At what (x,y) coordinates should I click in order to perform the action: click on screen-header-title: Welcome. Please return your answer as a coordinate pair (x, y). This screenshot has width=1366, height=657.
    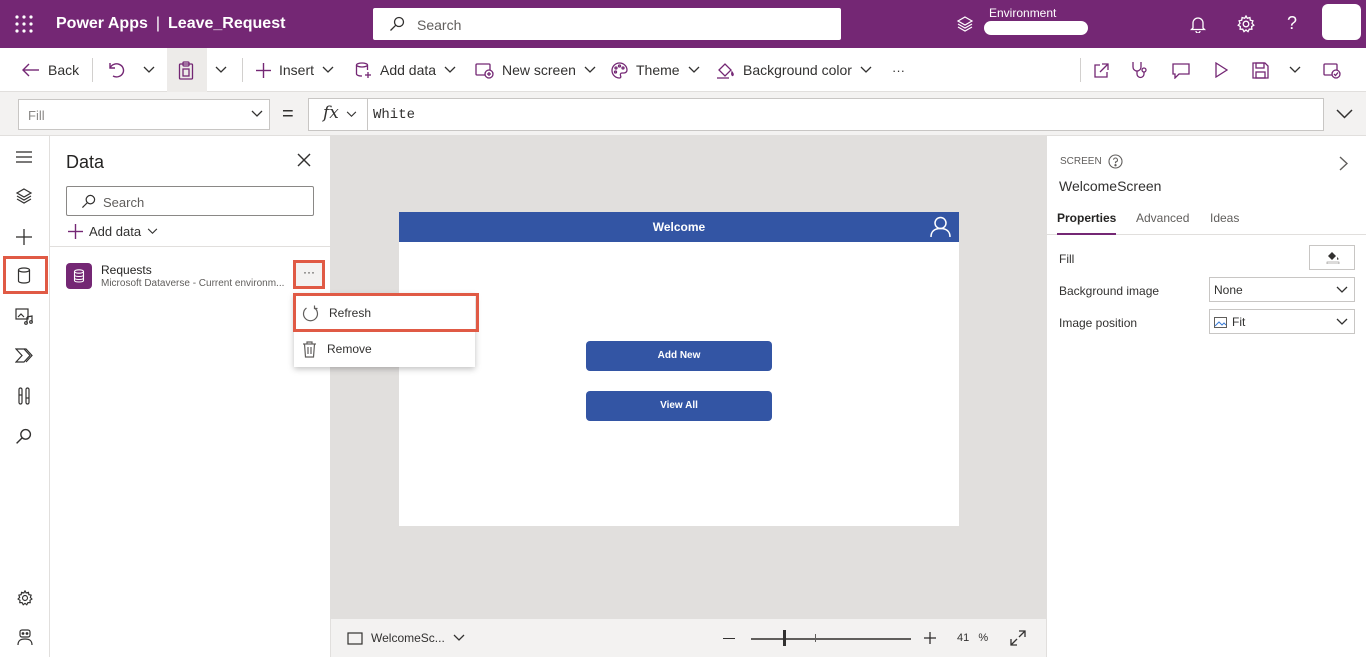
    Looking at the image, I should click on (679, 227).